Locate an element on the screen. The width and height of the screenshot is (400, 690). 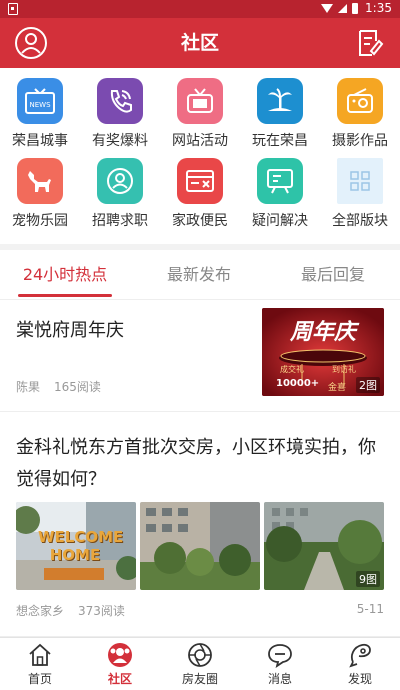
welcome-sign-text: WELCOME HOME is located at coordinates (81, 546).